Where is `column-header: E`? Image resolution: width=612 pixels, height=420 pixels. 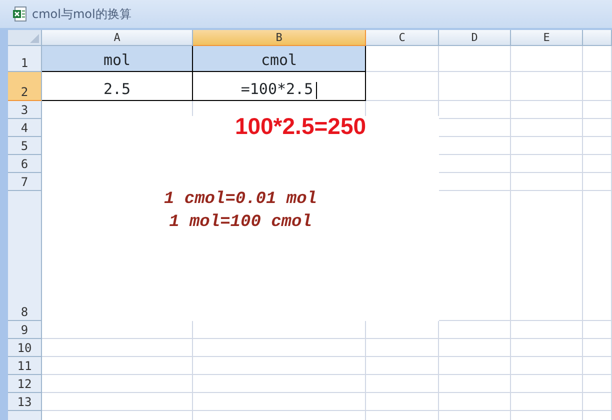 column-header: E is located at coordinates (547, 38).